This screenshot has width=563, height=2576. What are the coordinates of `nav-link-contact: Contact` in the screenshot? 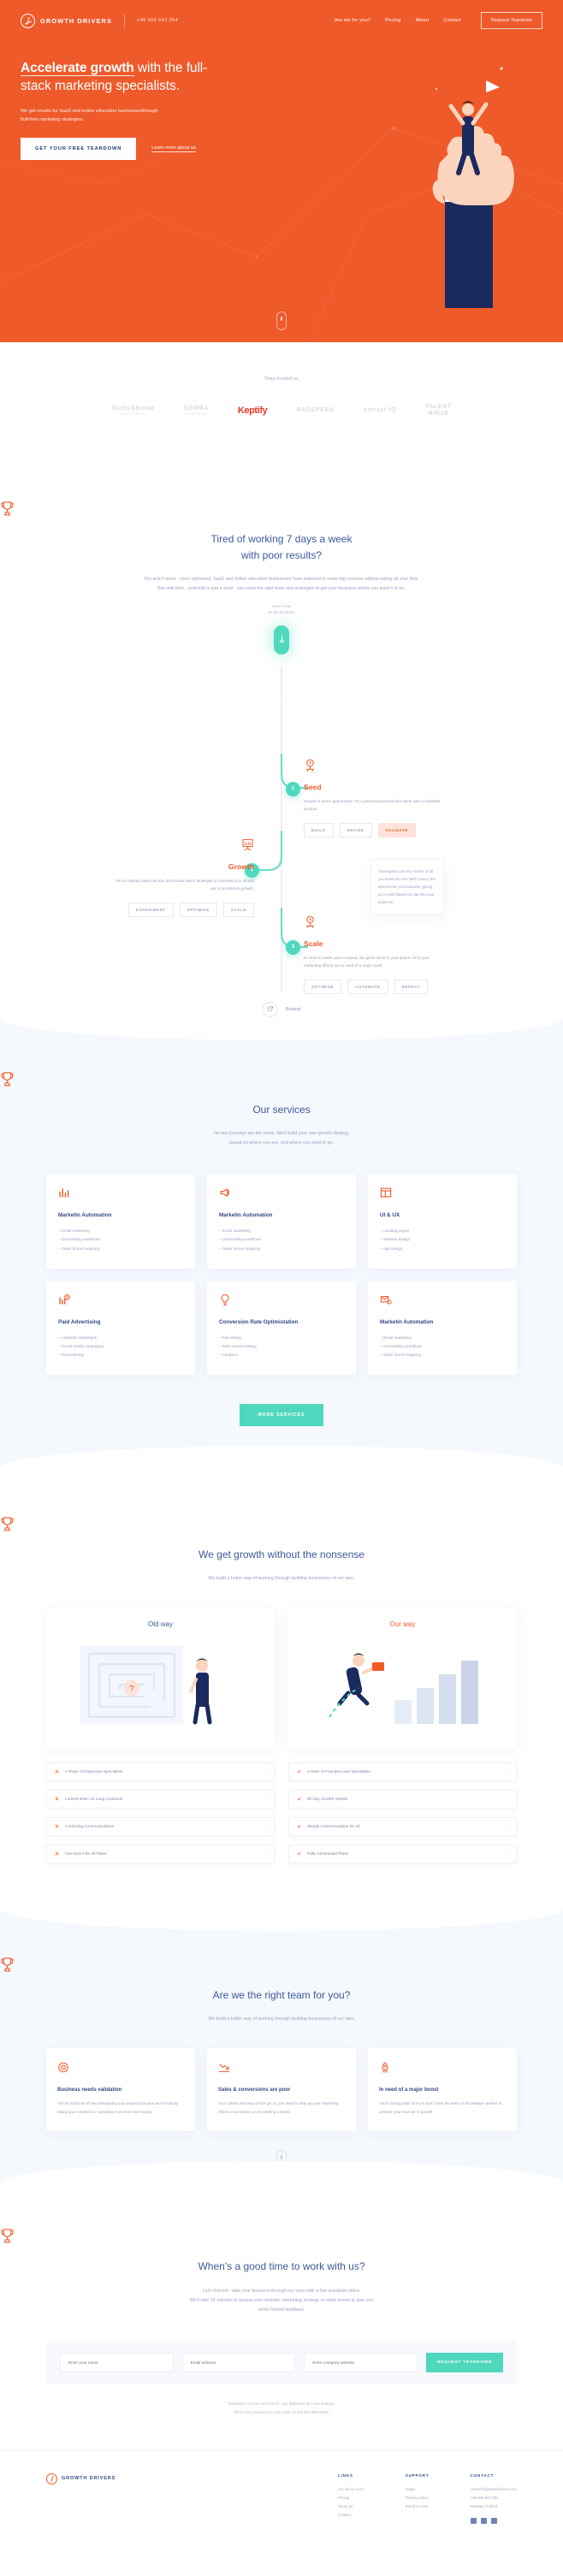 It's located at (452, 20).